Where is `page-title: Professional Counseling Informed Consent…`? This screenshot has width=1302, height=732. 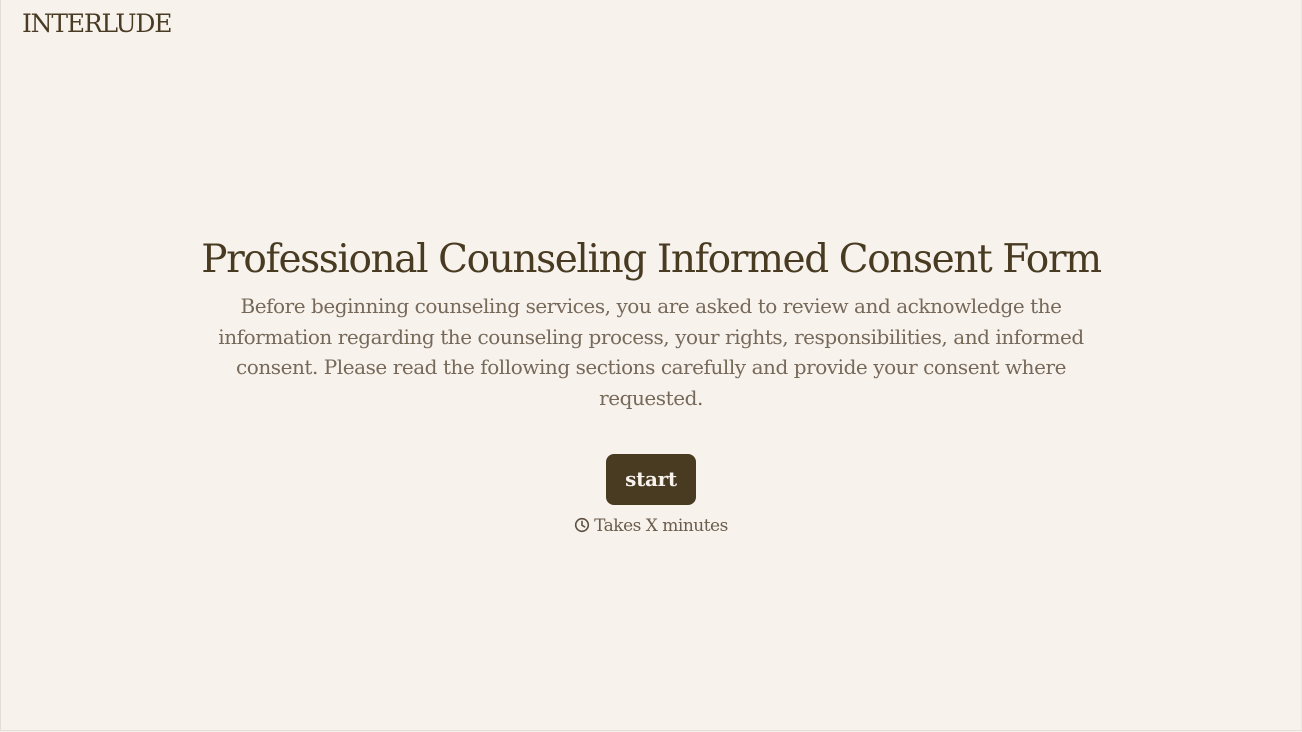
page-title: Professional Counseling Informed Consent… is located at coordinates (651, 259).